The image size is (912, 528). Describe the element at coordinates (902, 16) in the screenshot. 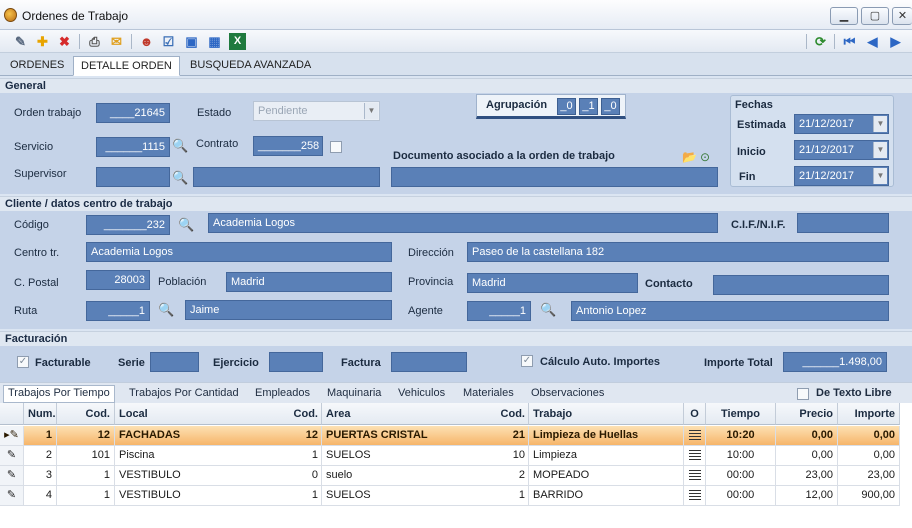

I see `close-button: ✕` at that location.